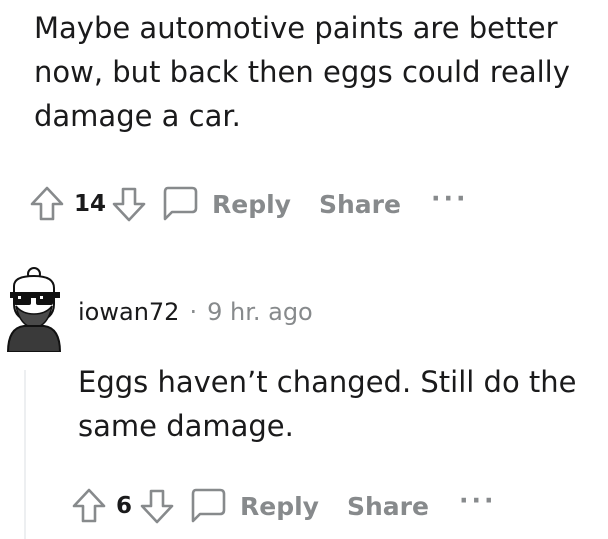 The height and width of the screenshot is (539, 608). Describe the element at coordinates (302, 72) in the screenshot. I see `parent-comment-line-2: now, but back then eggs could really` at that location.